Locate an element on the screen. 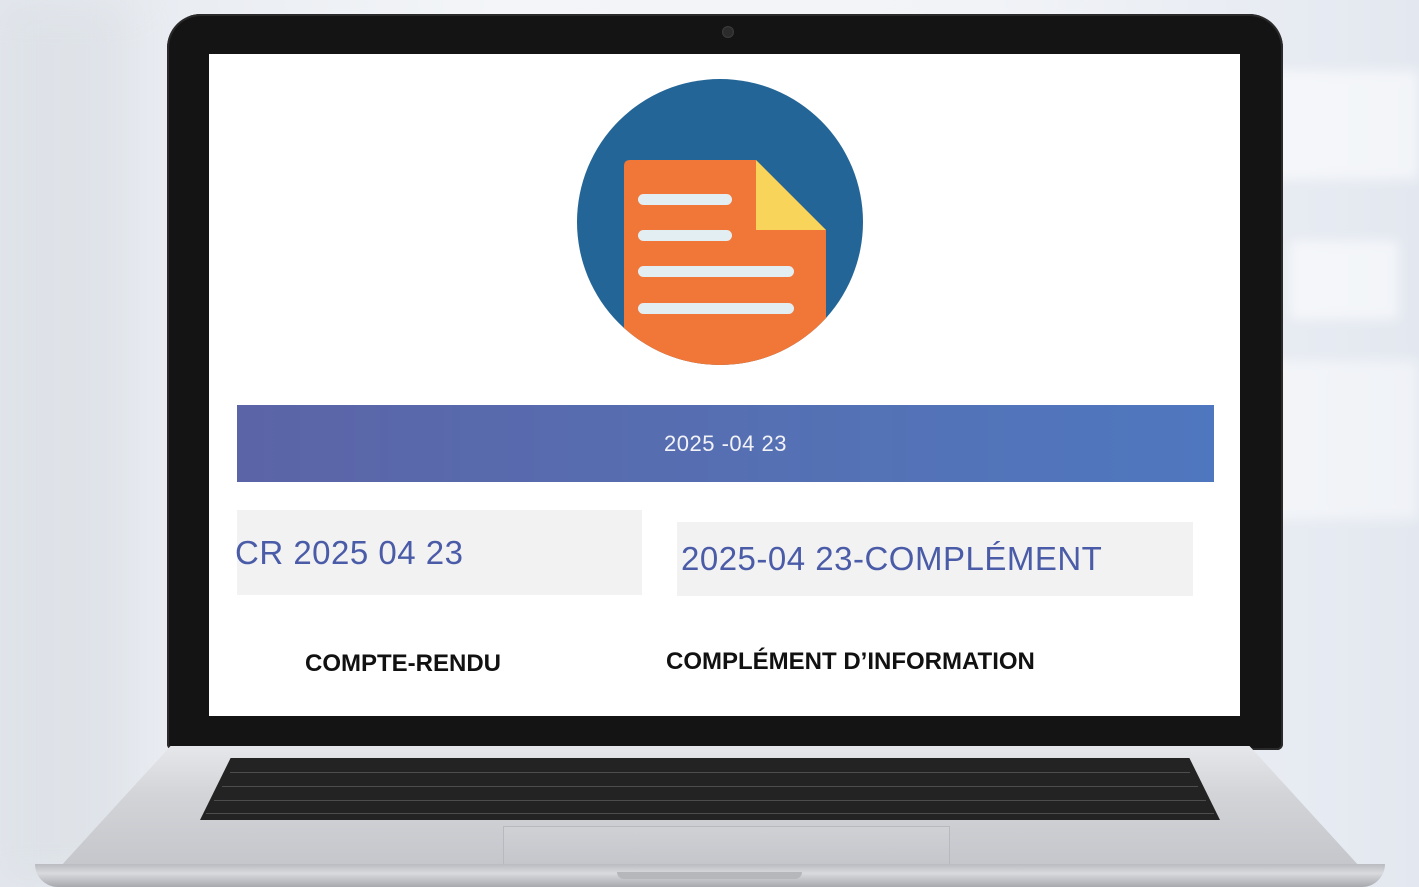 The height and width of the screenshot is (887, 1419). file-complement: 2025-04 23-COMPLÉMENT is located at coordinates (935, 559).